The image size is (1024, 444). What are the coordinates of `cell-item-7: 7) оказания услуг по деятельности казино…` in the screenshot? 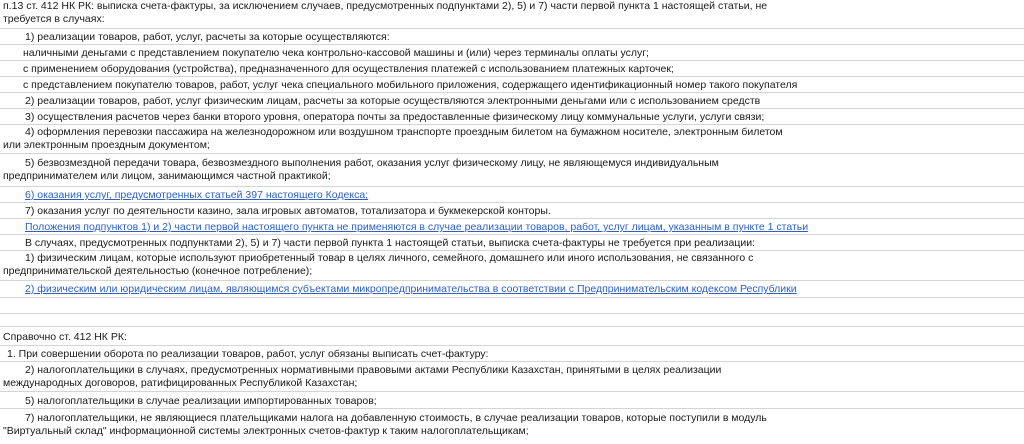 It's located at (512, 211).